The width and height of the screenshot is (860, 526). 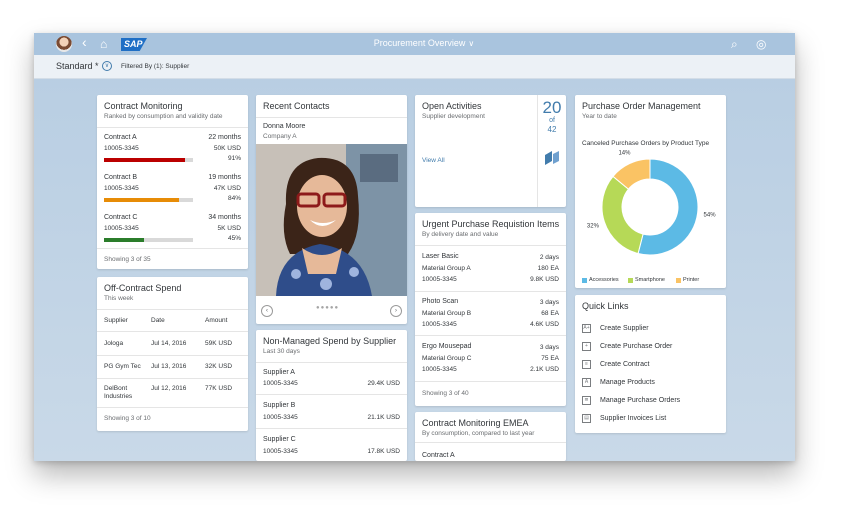 What do you see at coordinates (552, 120) in the screenshot?
I see `of-label: of` at bounding box center [552, 120].